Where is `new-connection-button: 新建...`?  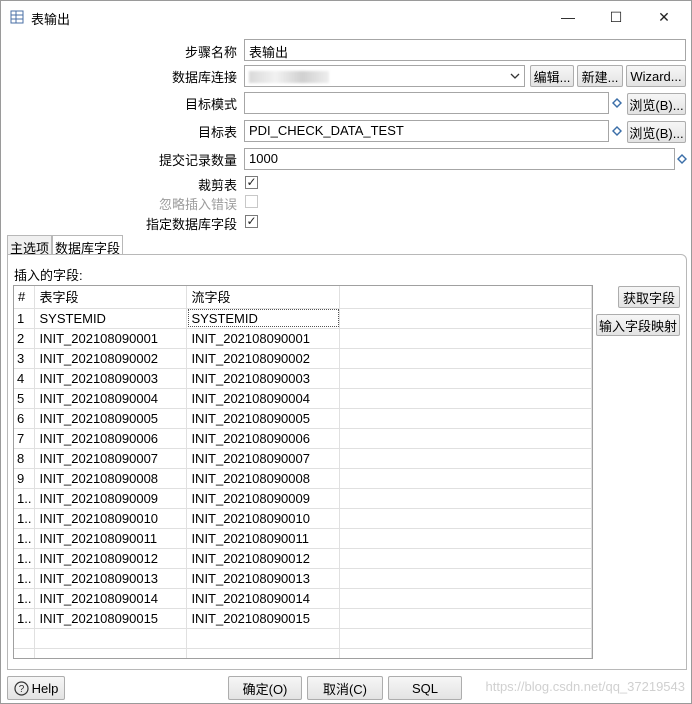
new-connection-button: 新建... is located at coordinates (600, 76).